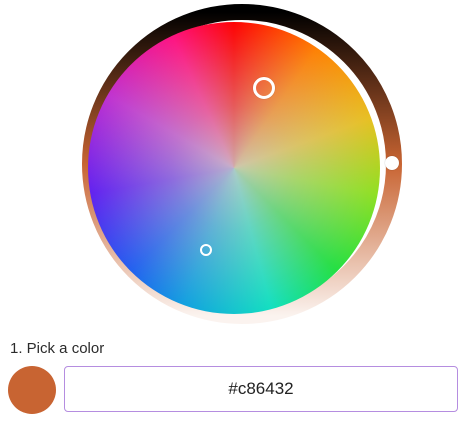 Image resolution: width=474 pixels, height=423 pixels. Describe the element at coordinates (206, 250) in the screenshot. I see `secondary-color-handle` at that location.